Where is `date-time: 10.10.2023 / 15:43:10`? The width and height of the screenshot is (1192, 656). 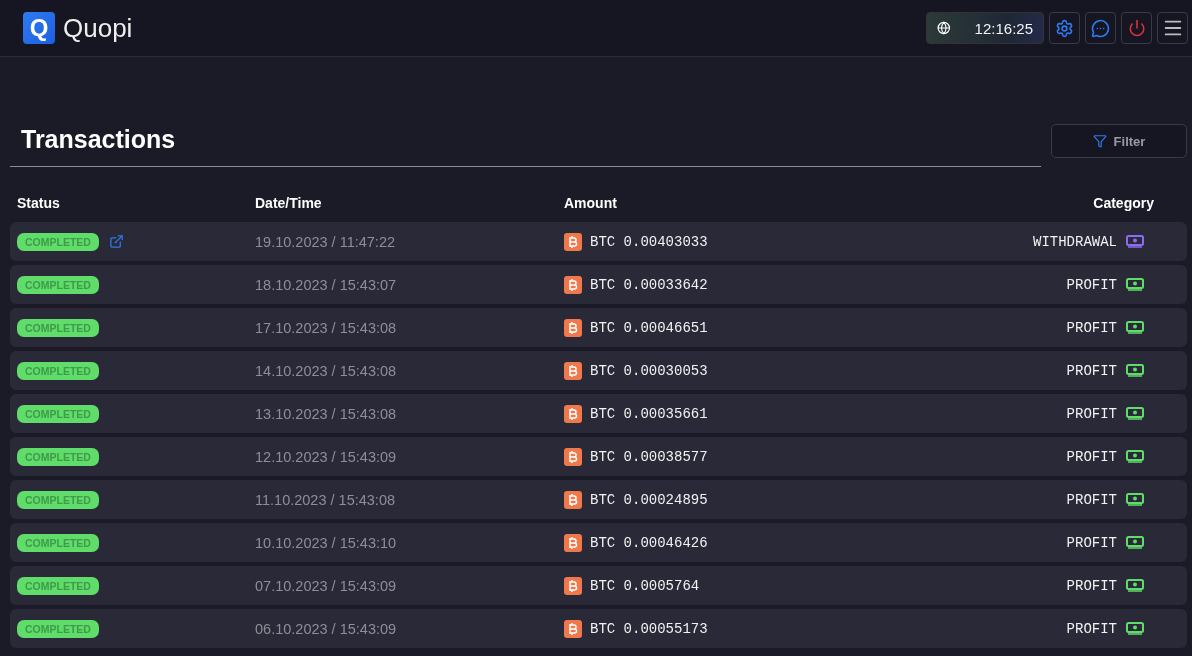 date-time: 10.10.2023 / 15:43:10 is located at coordinates (326, 542).